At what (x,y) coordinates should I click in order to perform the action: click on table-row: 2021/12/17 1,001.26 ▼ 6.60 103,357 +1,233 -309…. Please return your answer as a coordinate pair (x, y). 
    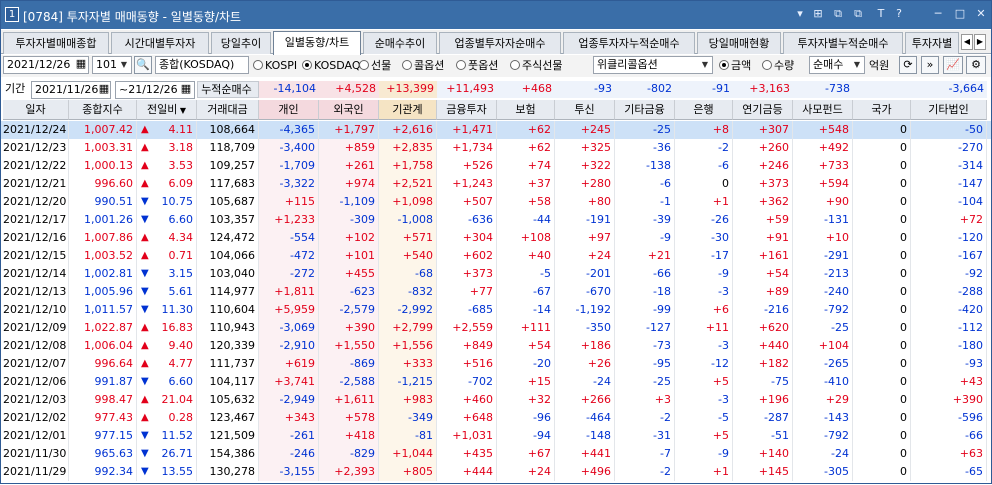
    Looking at the image, I should click on (496, 220).